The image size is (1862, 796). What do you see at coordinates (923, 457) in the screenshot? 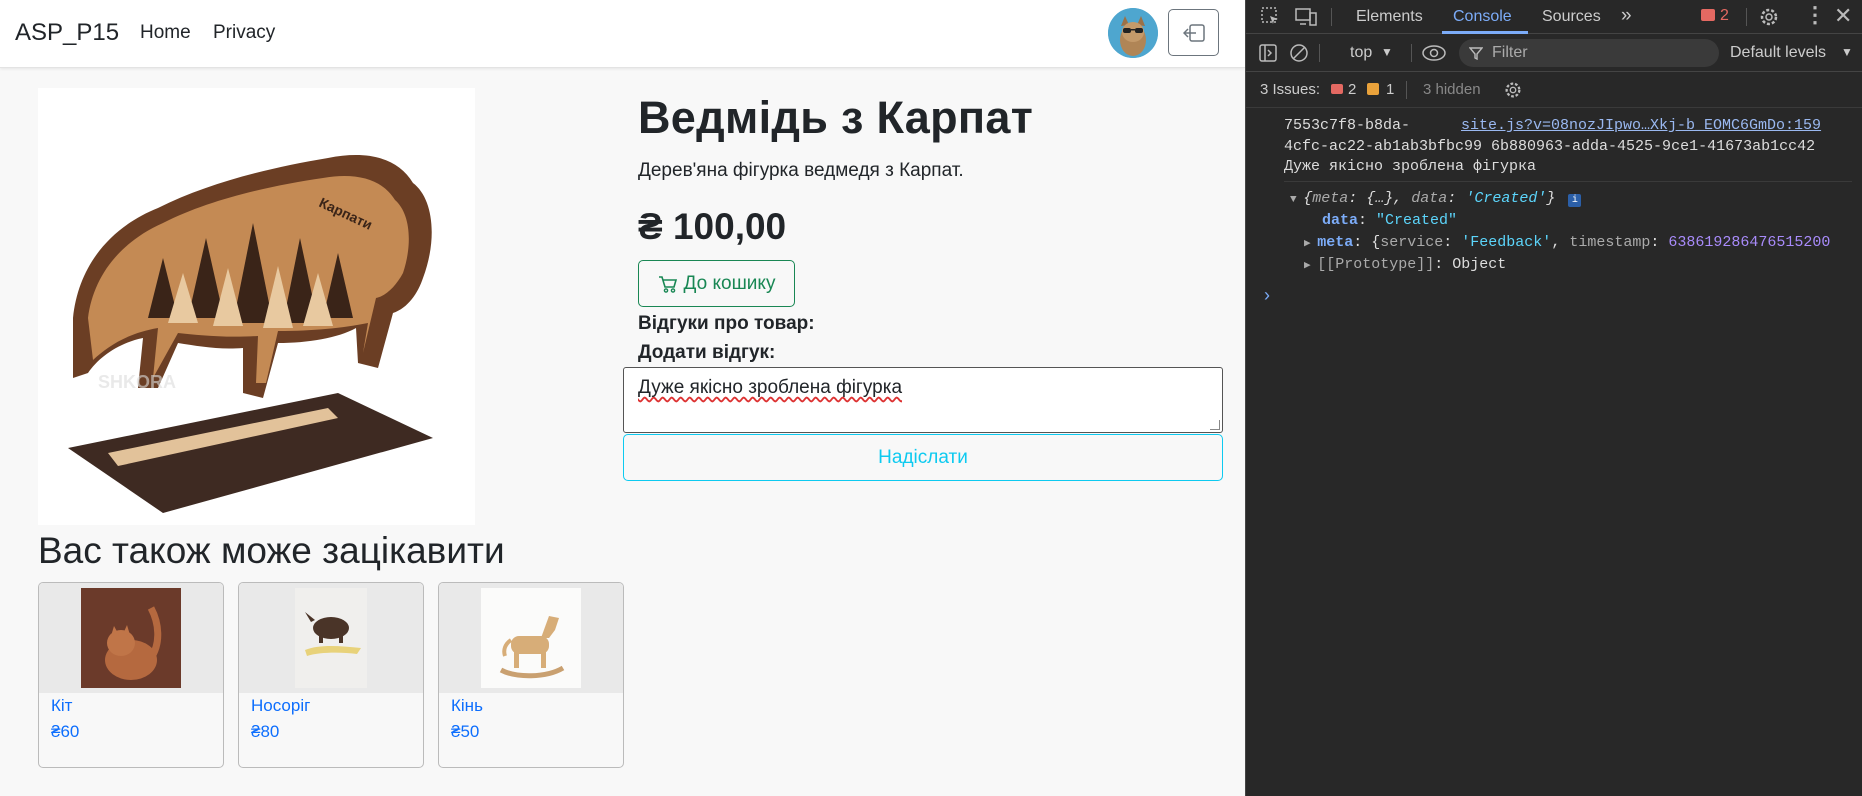
I see `send-review-button: Надіслати` at bounding box center [923, 457].